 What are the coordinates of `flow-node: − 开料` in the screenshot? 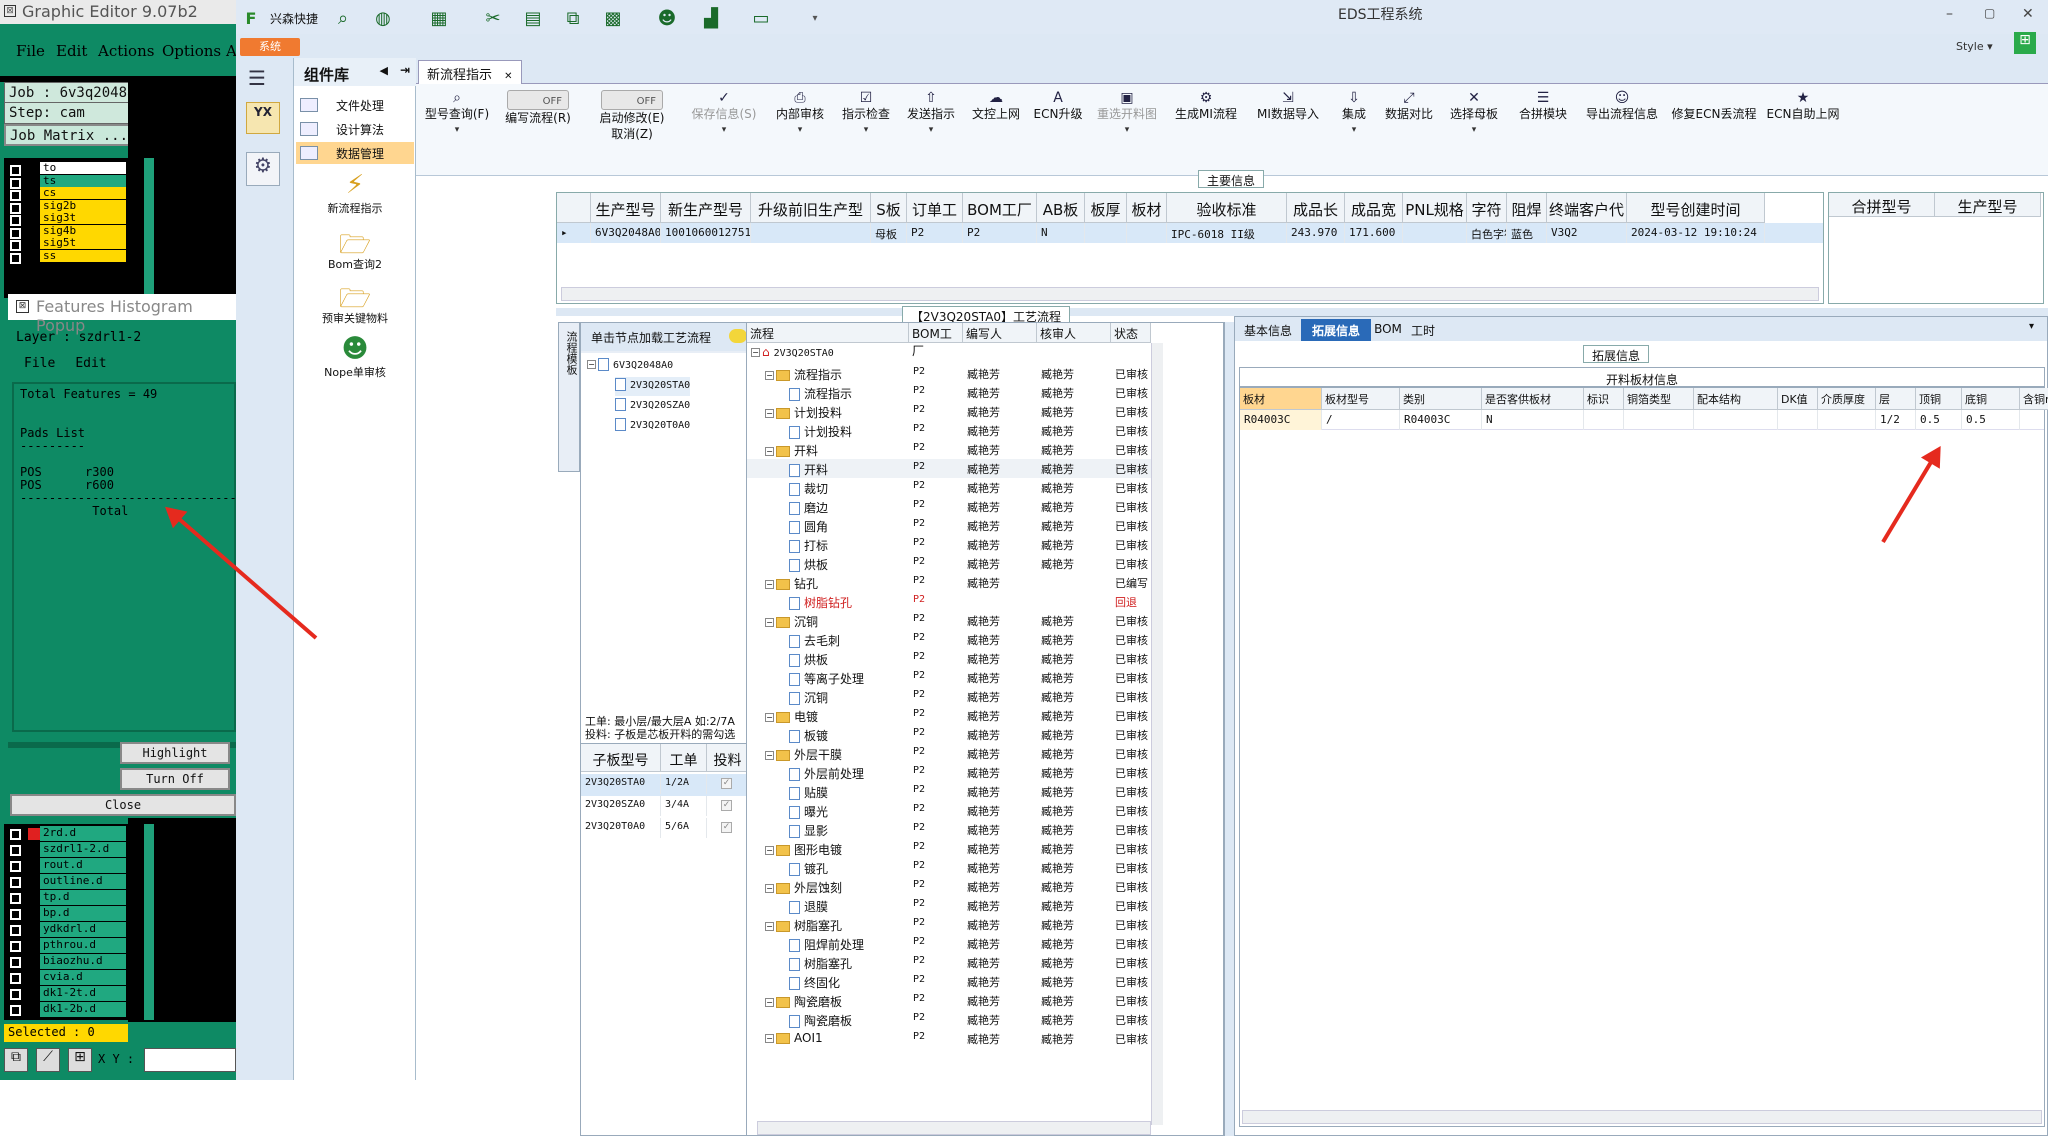 It's located at (836, 449).